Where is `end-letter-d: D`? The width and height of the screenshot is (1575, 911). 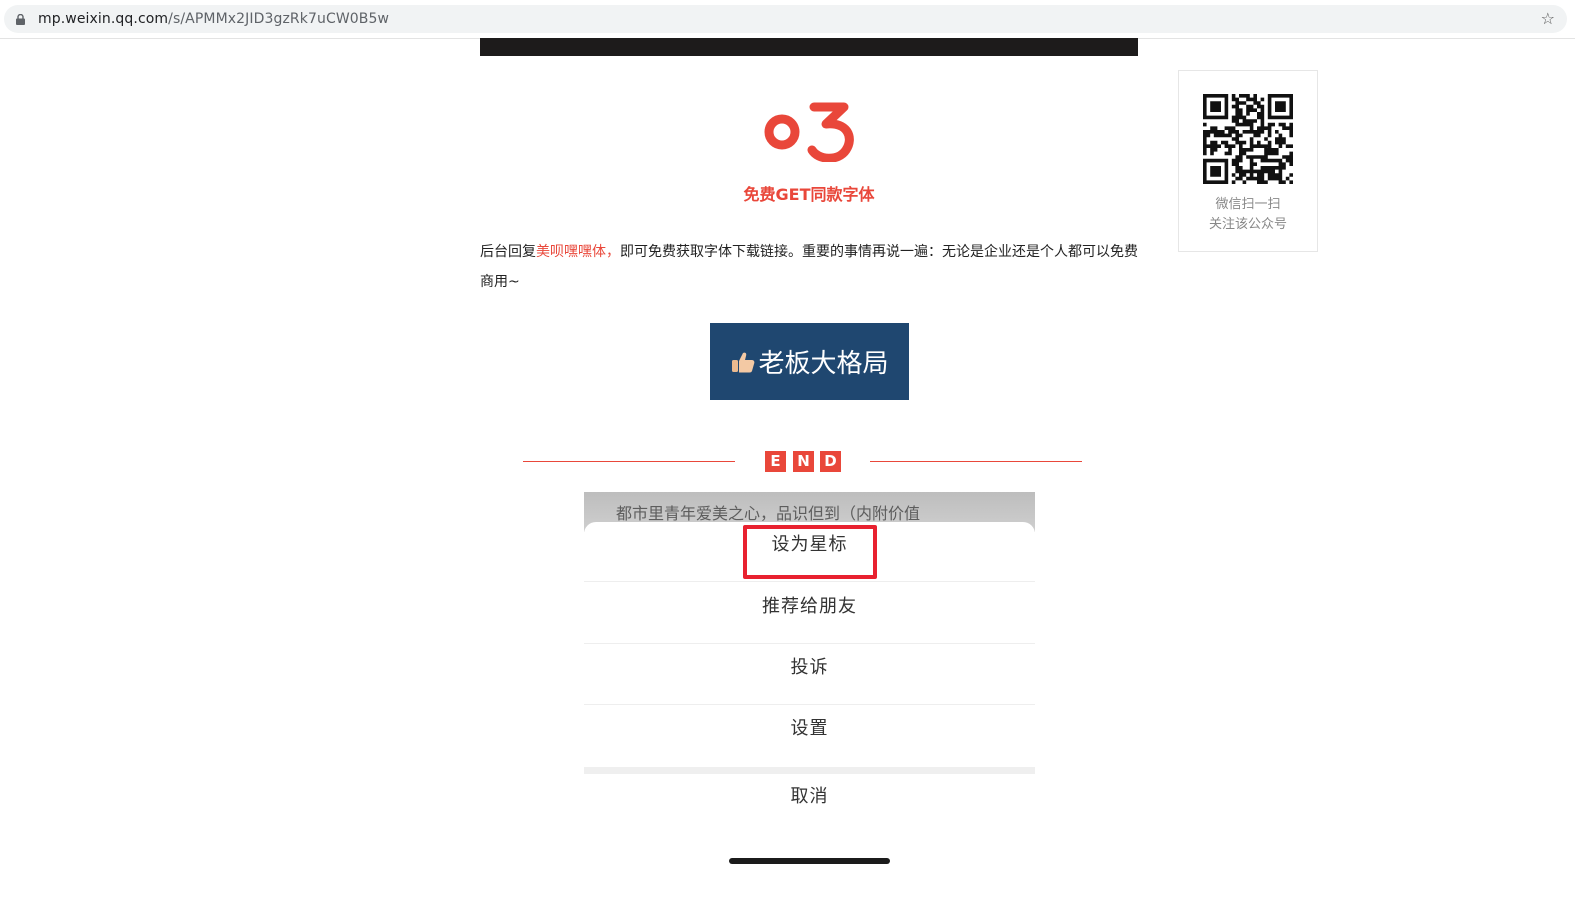
end-letter-d: D is located at coordinates (830, 461).